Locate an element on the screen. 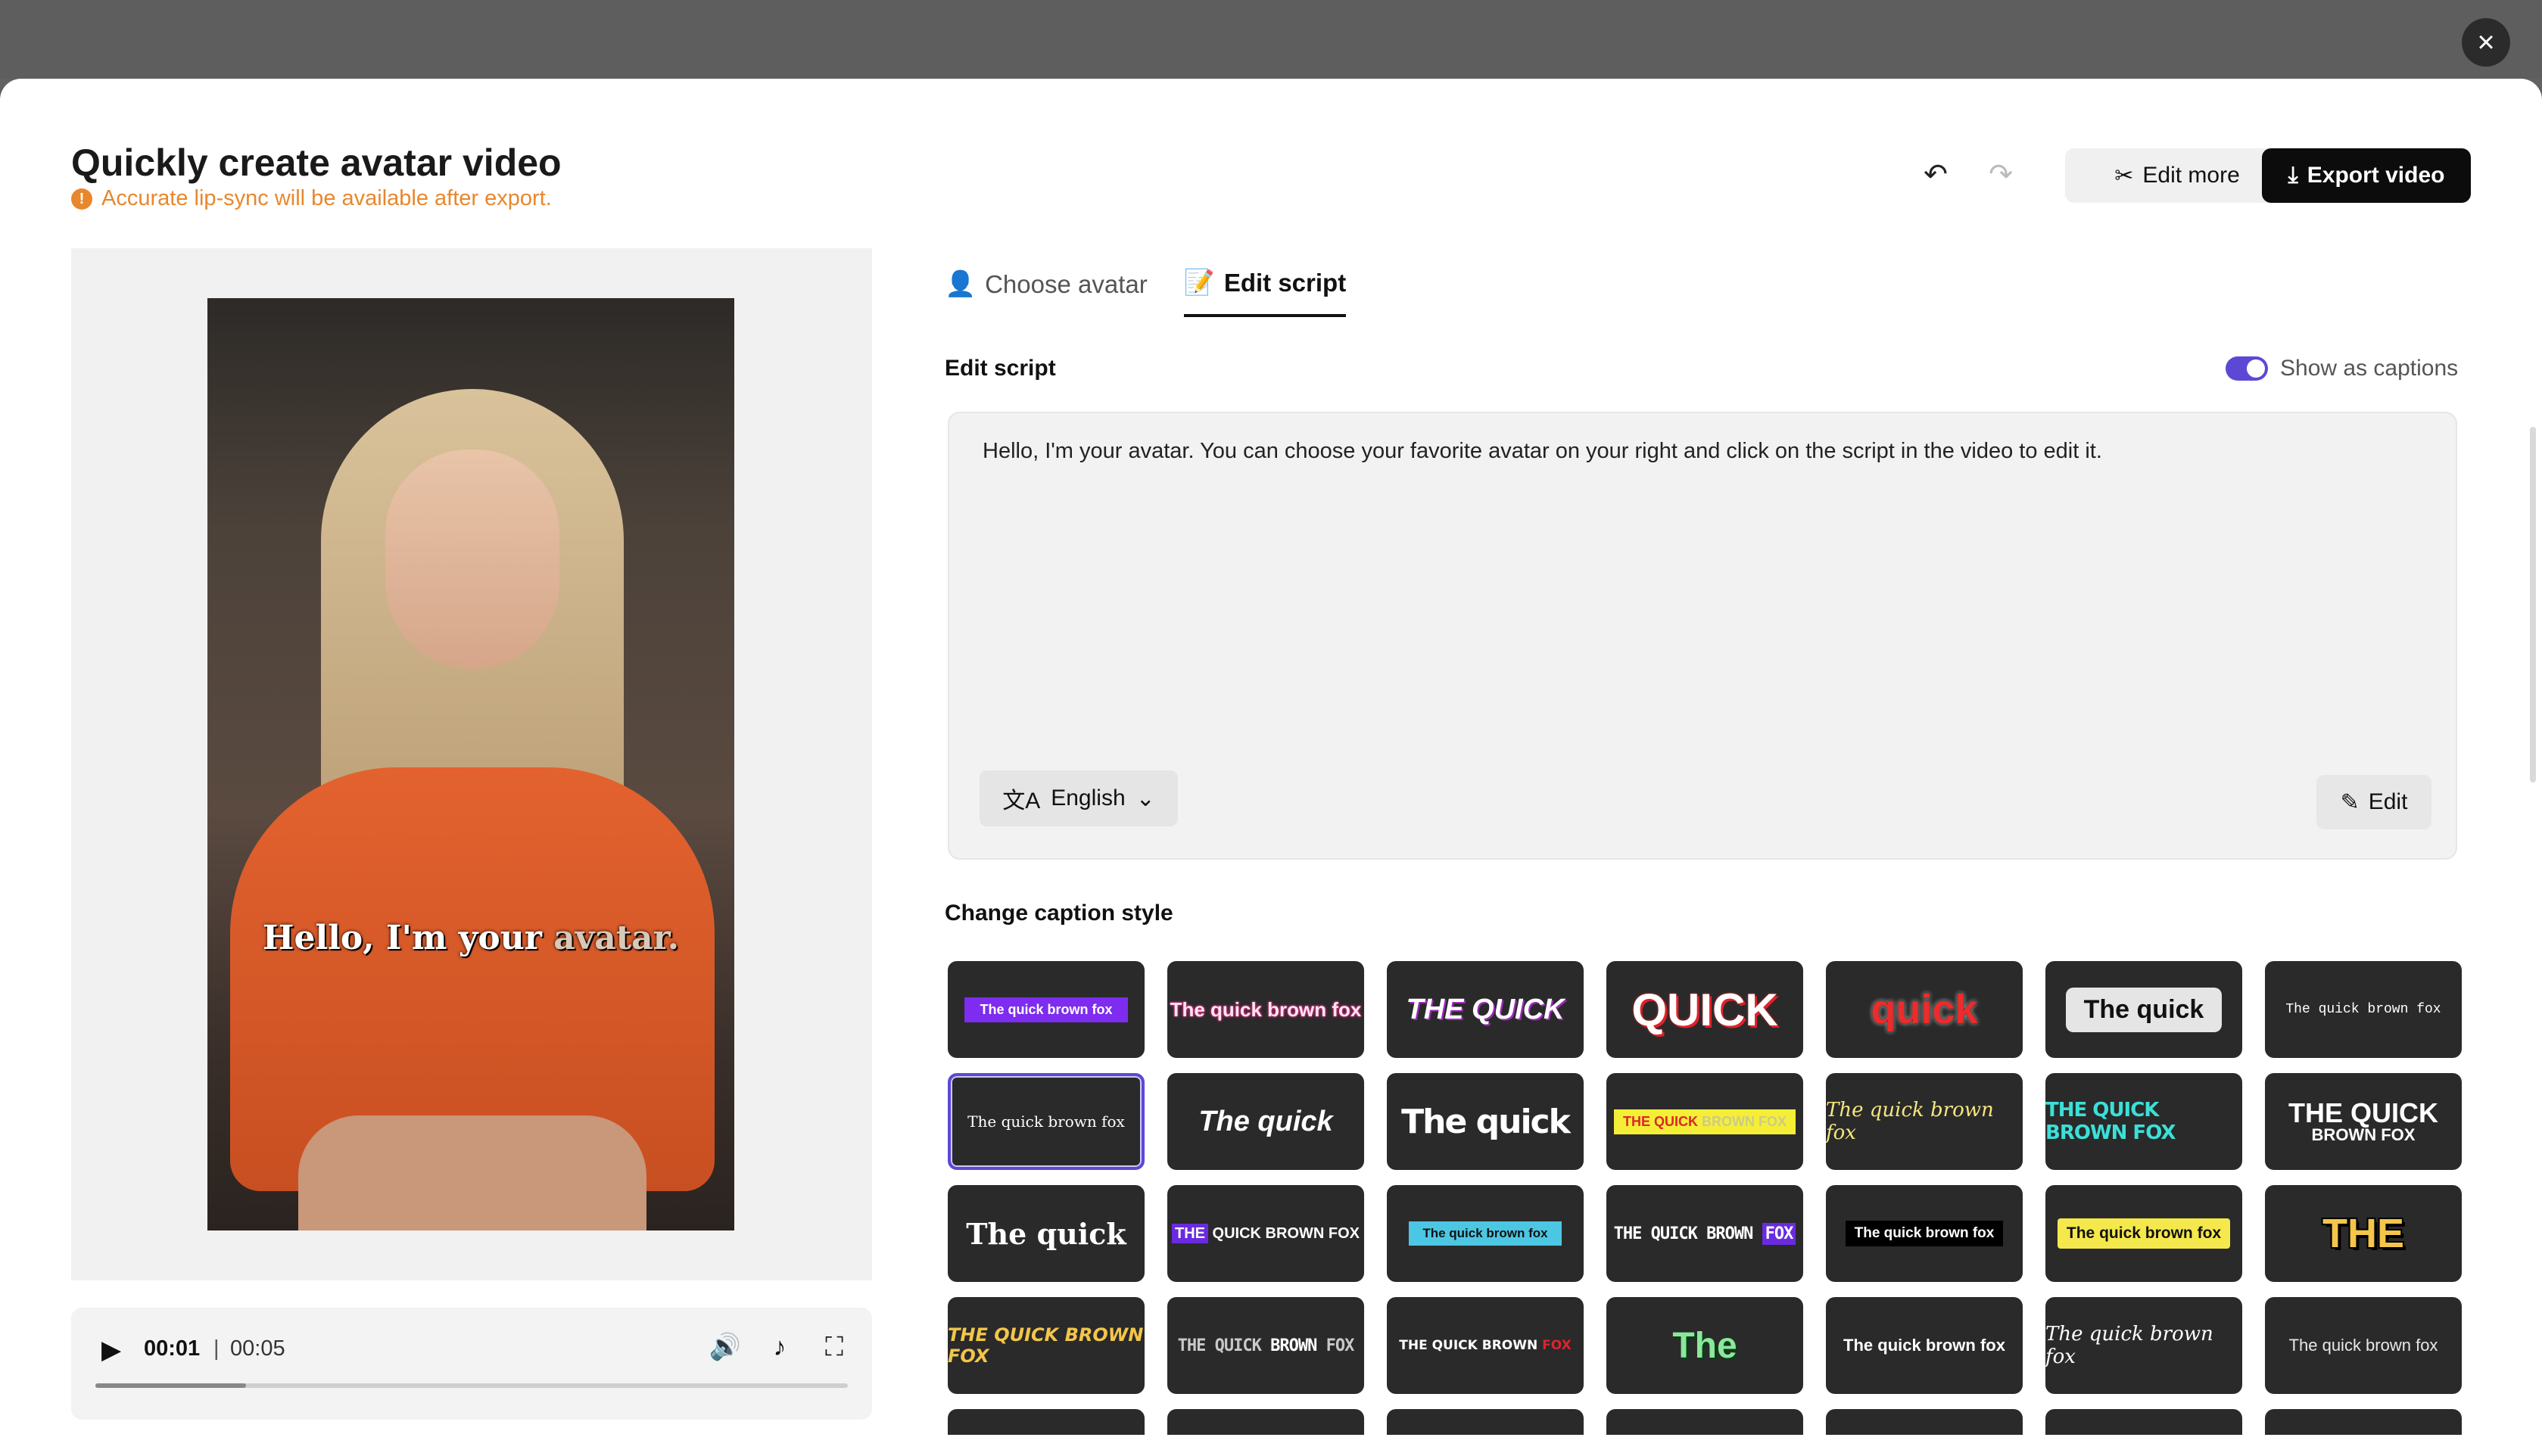 Image resolution: width=2542 pixels, height=1456 pixels. chevron-down-icon: ⌄ is located at coordinates (1145, 798).